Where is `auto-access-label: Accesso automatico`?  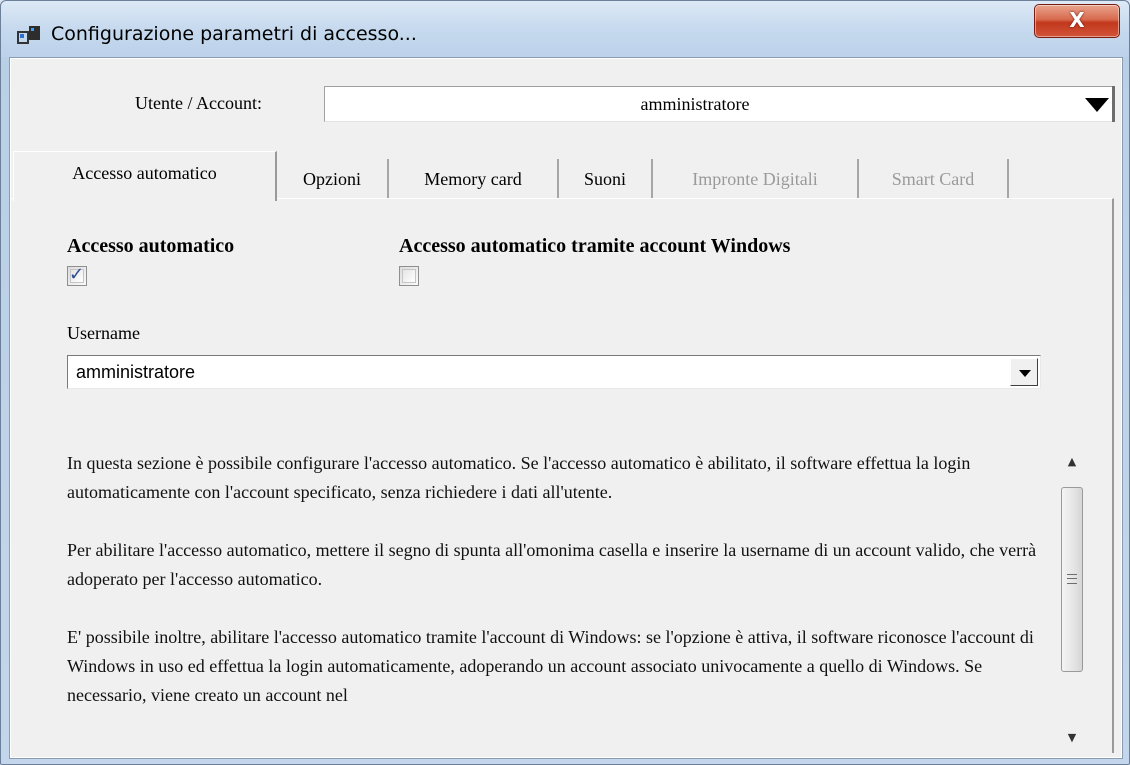 auto-access-label: Accesso automatico is located at coordinates (151, 246).